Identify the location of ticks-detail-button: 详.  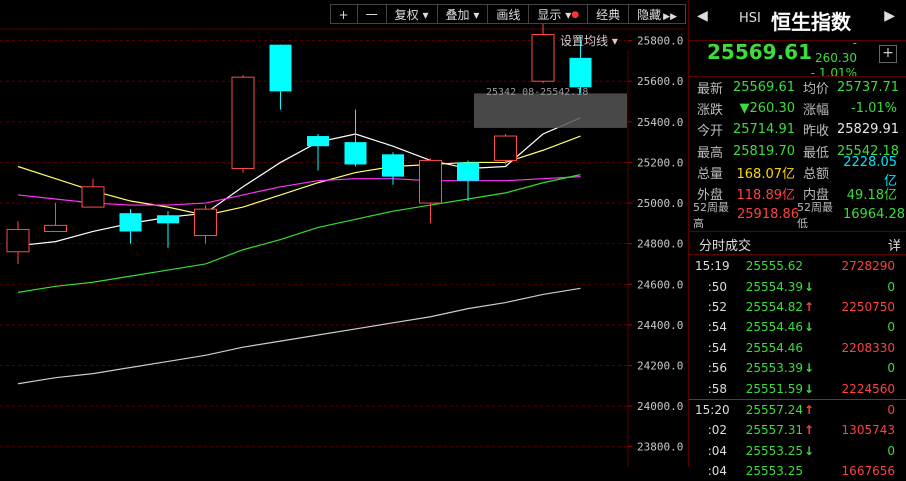
(894, 244).